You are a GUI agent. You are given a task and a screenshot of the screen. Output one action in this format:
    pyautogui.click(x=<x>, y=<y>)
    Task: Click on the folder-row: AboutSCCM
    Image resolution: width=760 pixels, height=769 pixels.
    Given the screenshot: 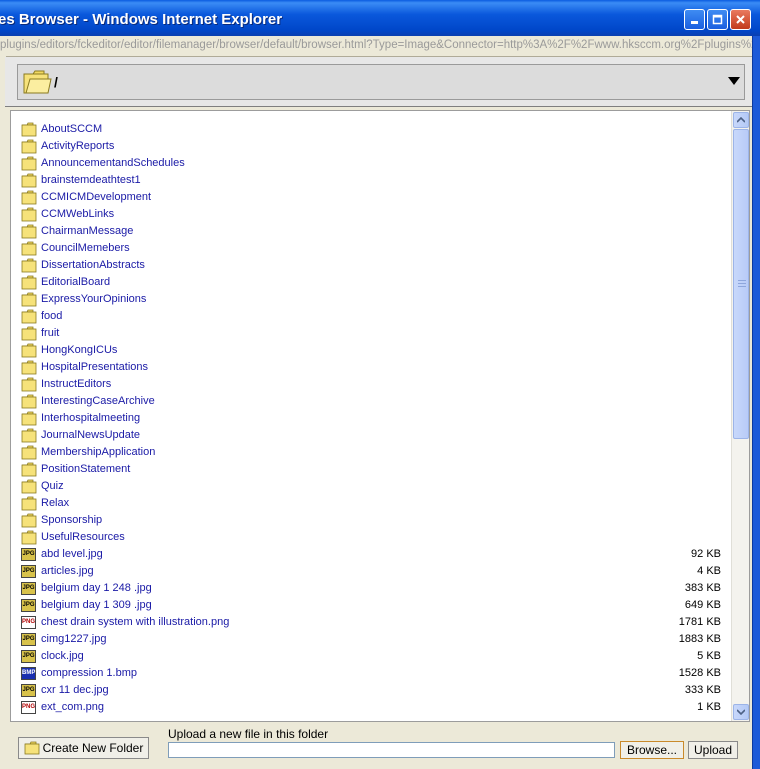 What is the action you would take?
    pyautogui.click(x=372, y=129)
    